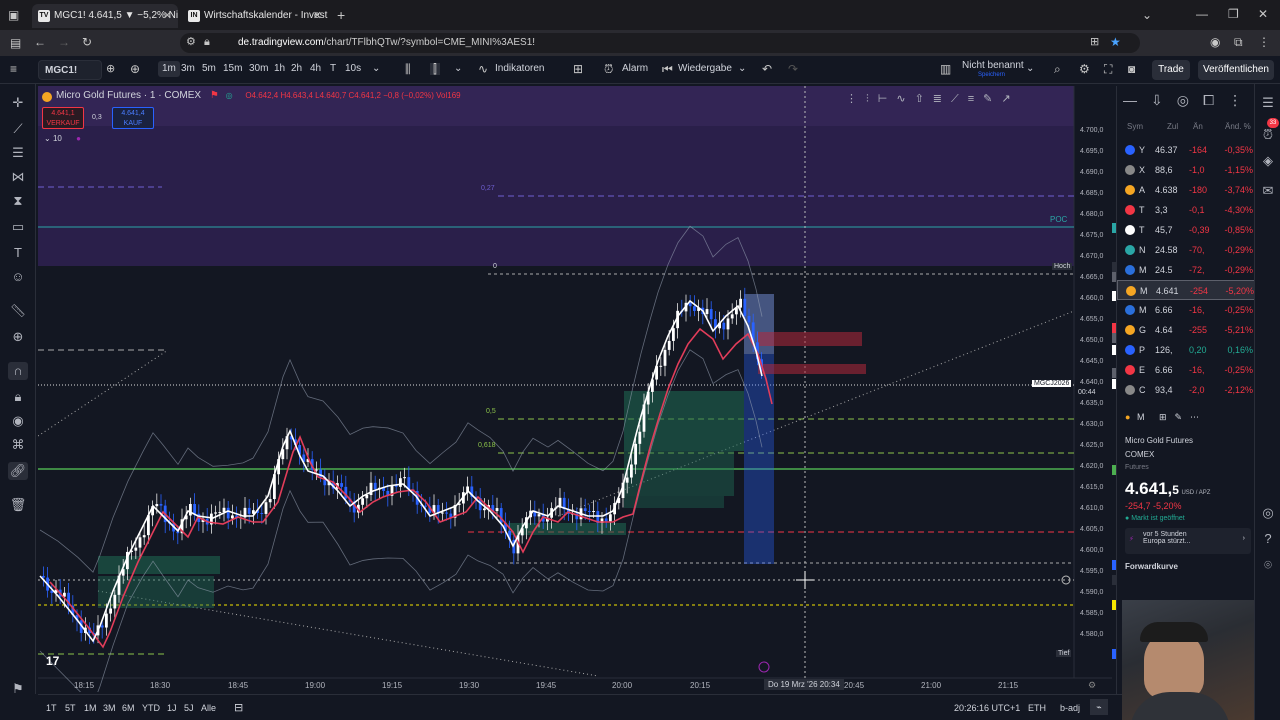 The width and height of the screenshot is (1280, 720). What do you see at coordinates (1186, 230) in the screenshot?
I see `watchlist-row: T 45,7 -0,39 -0,85%` at bounding box center [1186, 230].